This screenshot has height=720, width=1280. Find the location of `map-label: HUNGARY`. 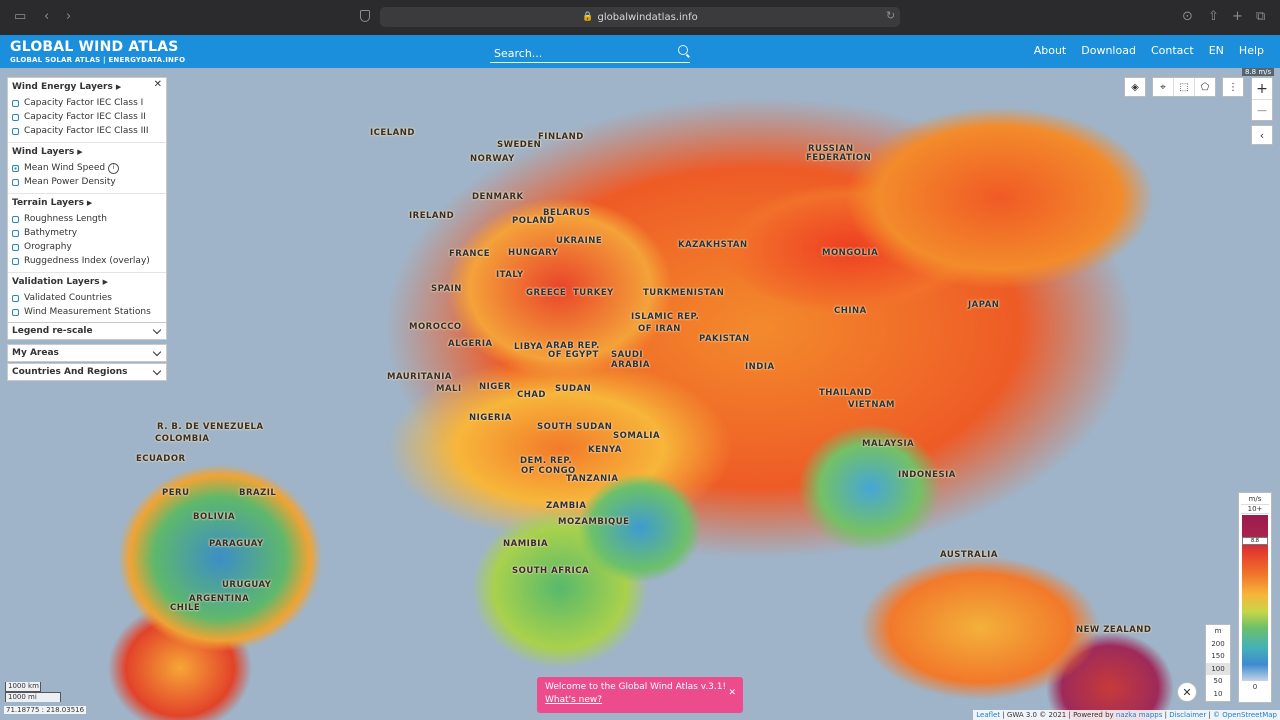

map-label: HUNGARY is located at coordinates (533, 253).